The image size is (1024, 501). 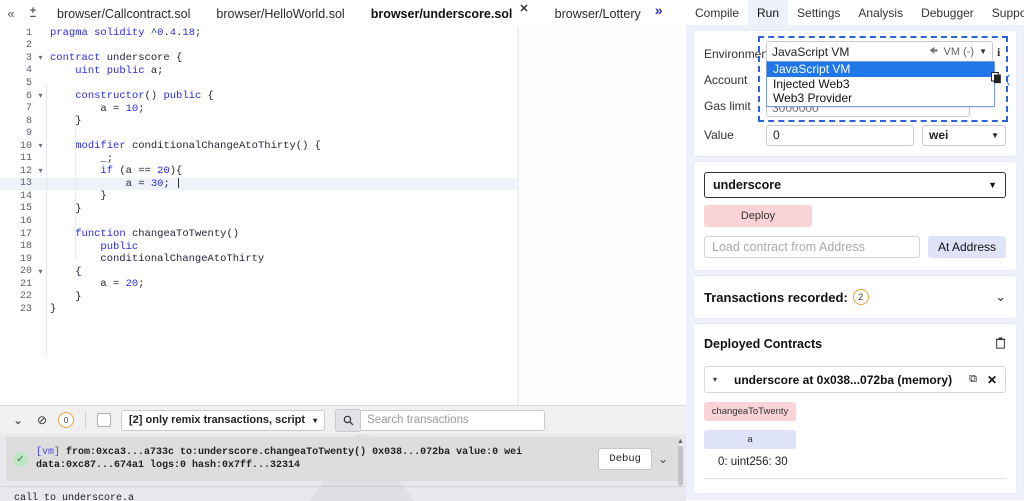 What do you see at coordinates (258, 71) in the screenshot?
I see `code-line: 4 uint public a;` at bounding box center [258, 71].